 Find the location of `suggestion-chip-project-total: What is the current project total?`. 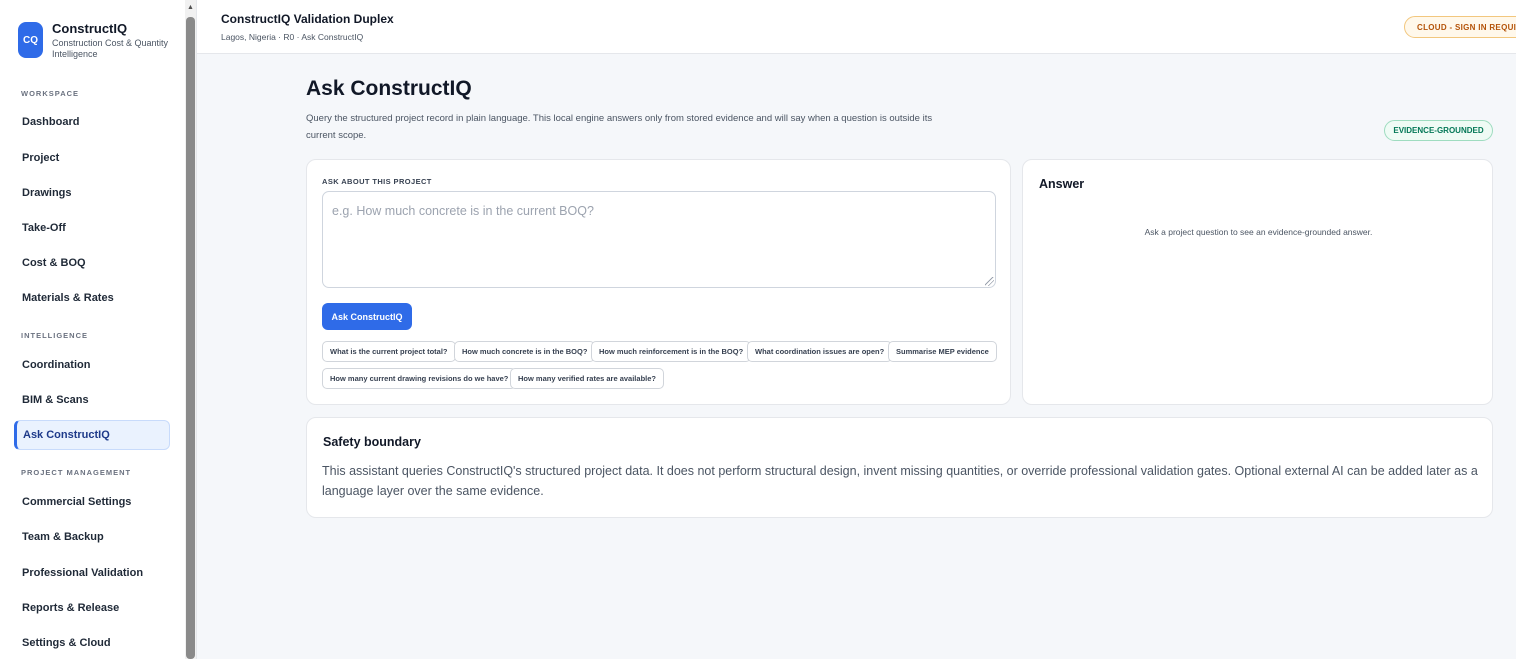

suggestion-chip-project-total: What is the current project total? is located at coordinates (389, 351).